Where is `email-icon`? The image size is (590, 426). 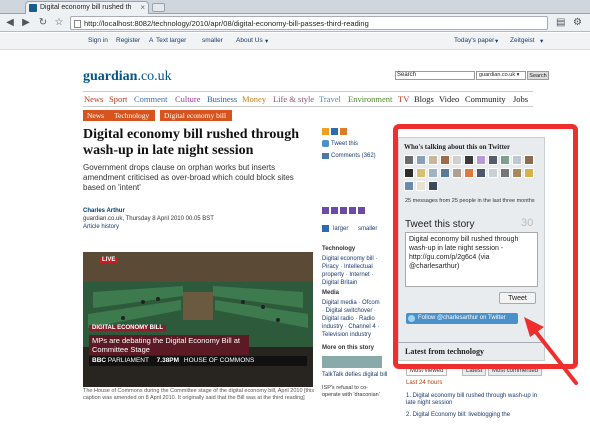 email-icon is located at coordinates (325, 210).